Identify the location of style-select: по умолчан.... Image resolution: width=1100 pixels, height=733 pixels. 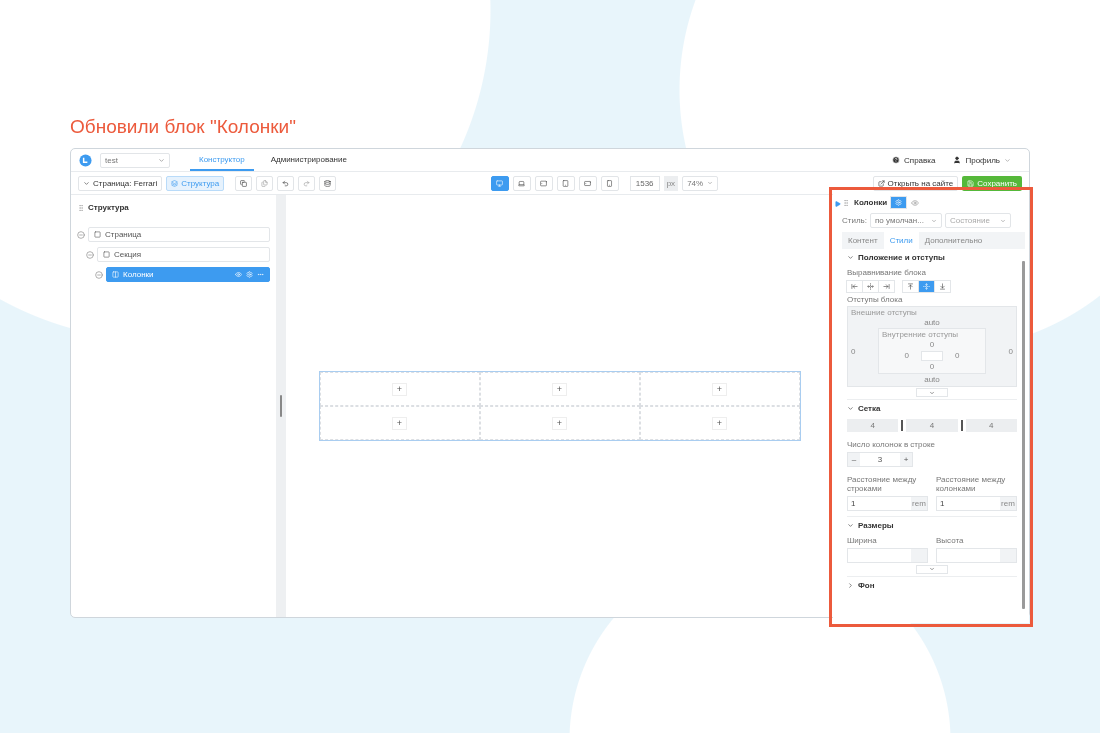
(905, 220).